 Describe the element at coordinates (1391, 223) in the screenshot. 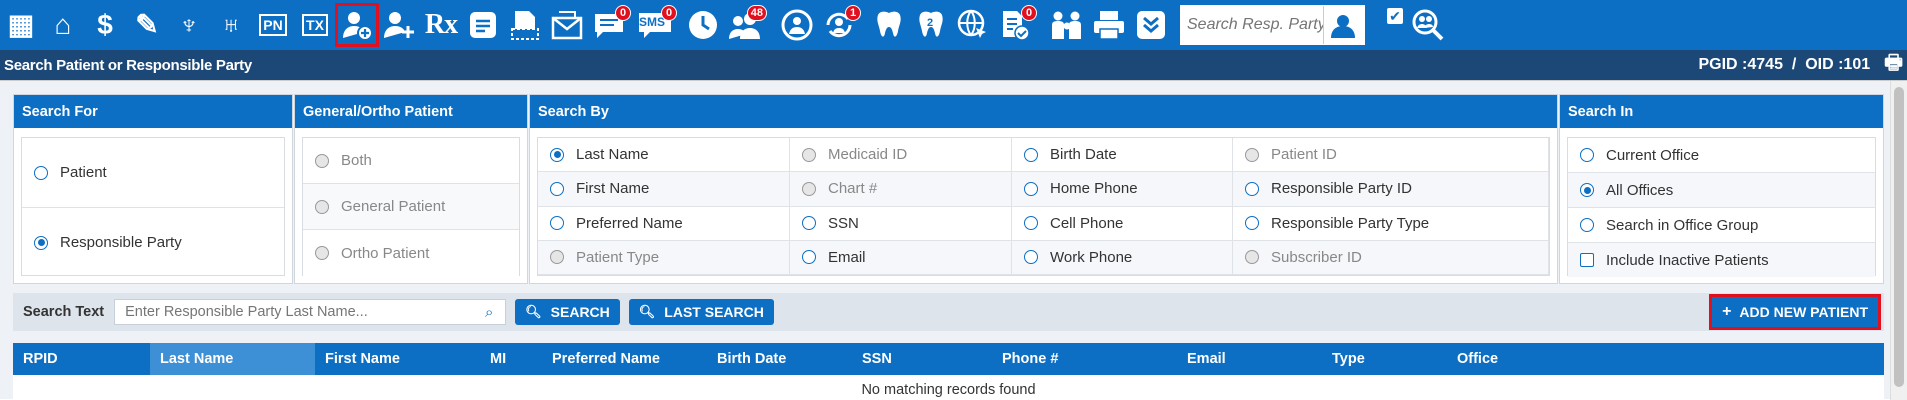

I see `search-by-responsible-party-type: Responsible Party Type` at that location.